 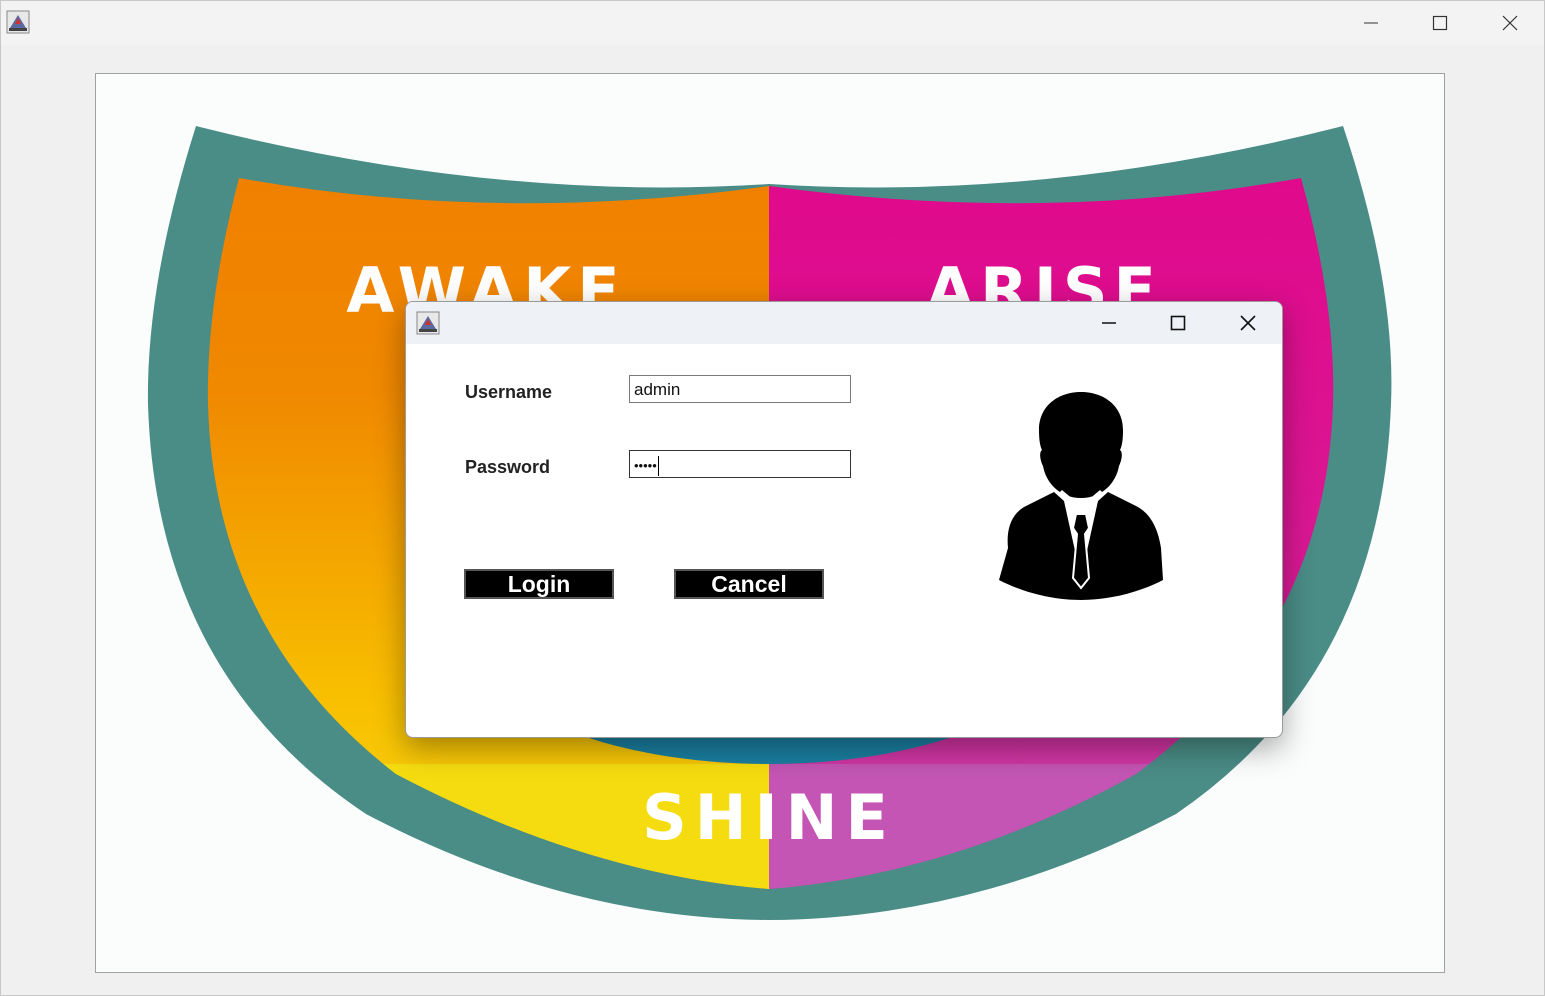 What do you see at coordinates (749, 584) in the screenshot?
I see `cancel-button: Cancel` at bounding box center [749, 584].